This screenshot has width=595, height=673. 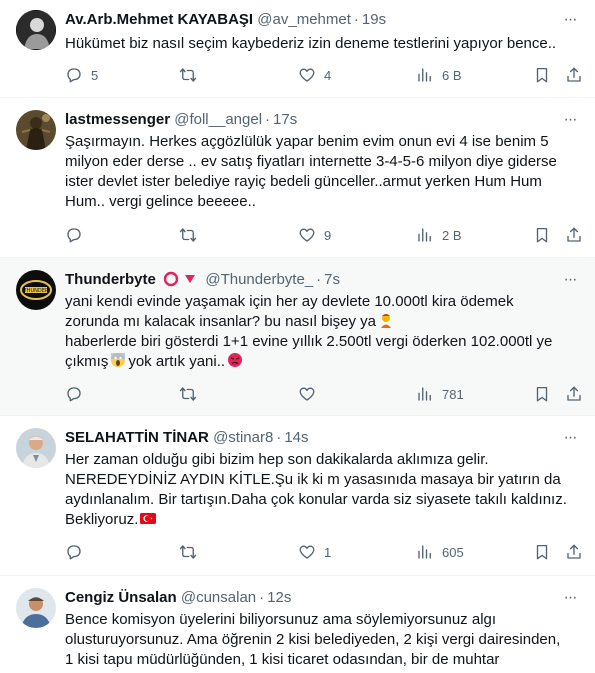 I want to click on angry-face-emoji-icon, so click(x=235, y=360).